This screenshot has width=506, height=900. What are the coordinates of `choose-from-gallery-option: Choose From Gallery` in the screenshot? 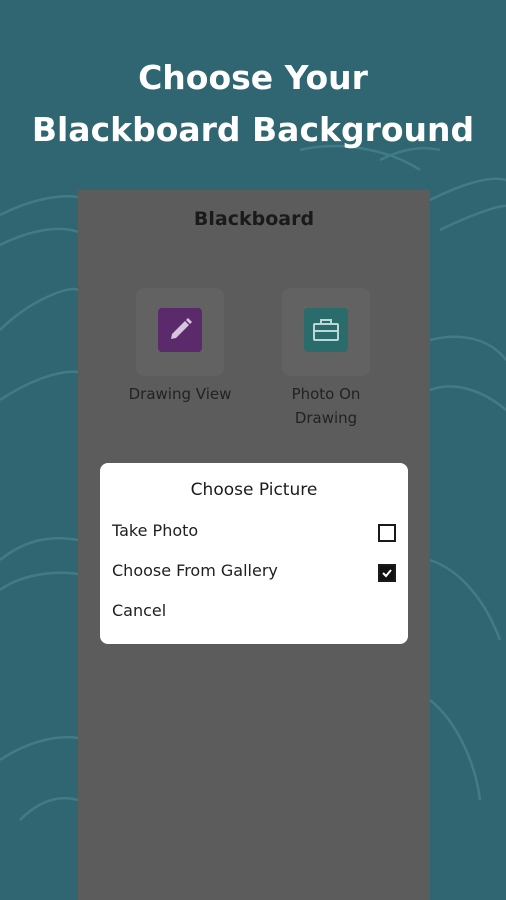 It's located at (254, 572).